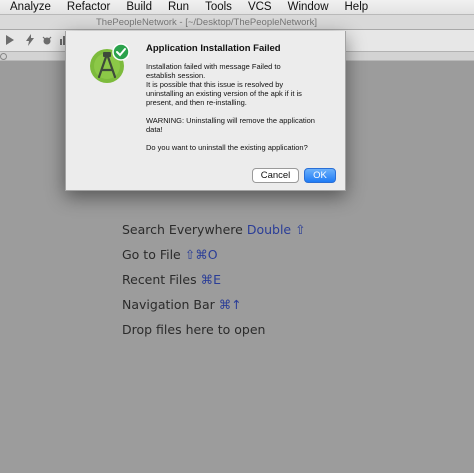  I want to click on hint-label: Recent Files, so click(159, 279).